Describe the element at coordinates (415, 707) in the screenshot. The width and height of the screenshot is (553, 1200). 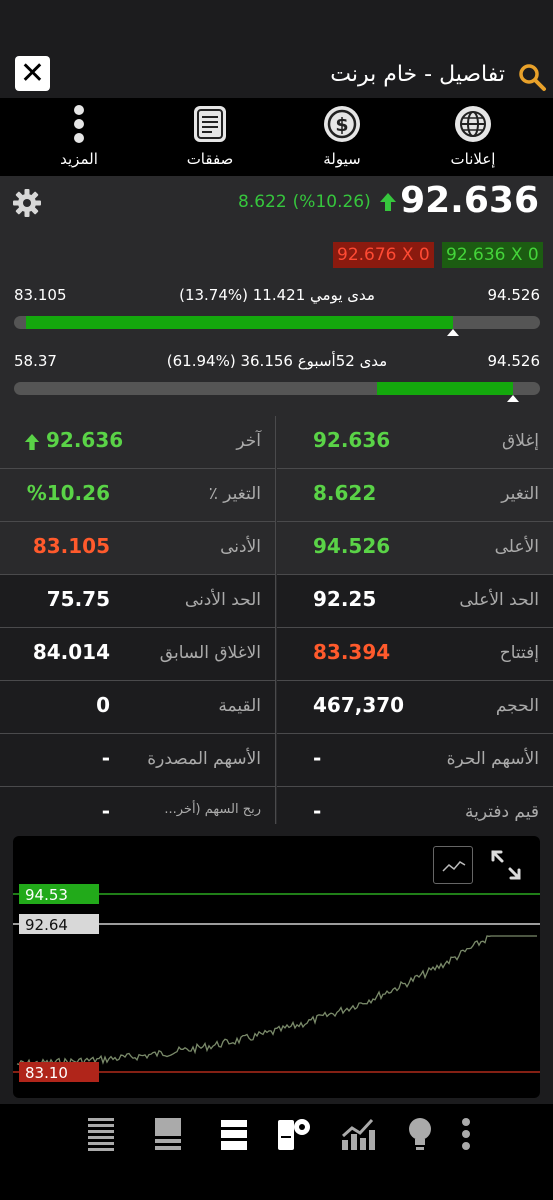
I see `stat-cell: الحجم 467,370` at that location.